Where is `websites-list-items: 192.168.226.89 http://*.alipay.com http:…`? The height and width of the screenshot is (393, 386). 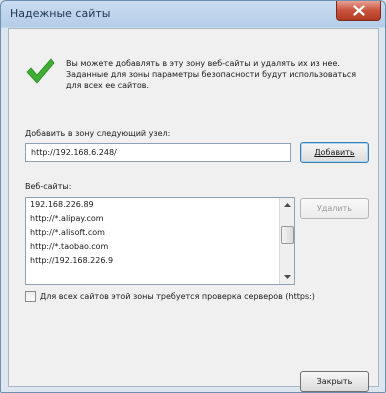 websites-list-items: 192.168.226.89 http://*.alipay.com http:… is located at coordinates (152, 241).